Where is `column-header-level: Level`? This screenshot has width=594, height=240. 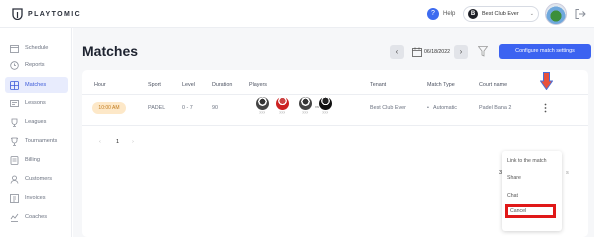
column-header-level: Level is located at coordinates (188, 85).